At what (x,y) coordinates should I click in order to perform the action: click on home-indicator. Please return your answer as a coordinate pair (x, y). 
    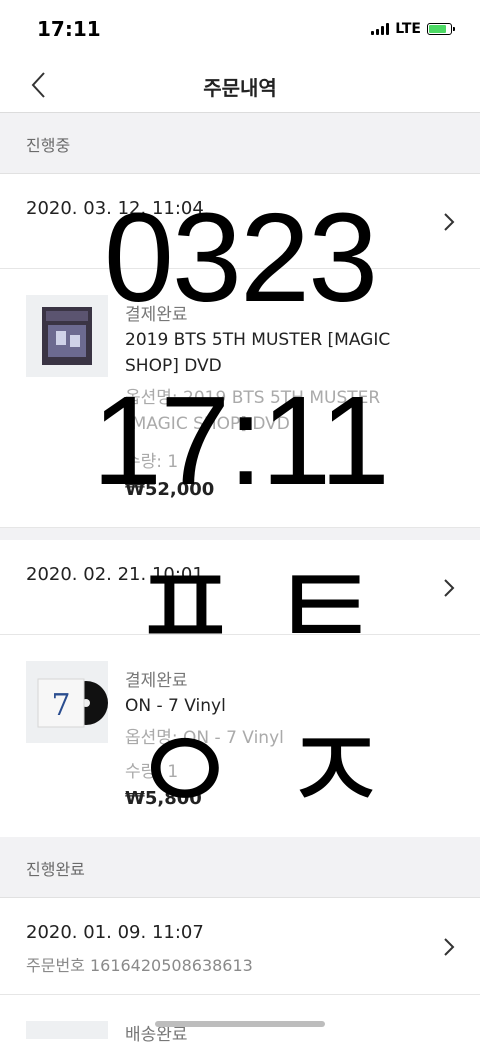
    Looking at the image, I should click on (240, 1024).